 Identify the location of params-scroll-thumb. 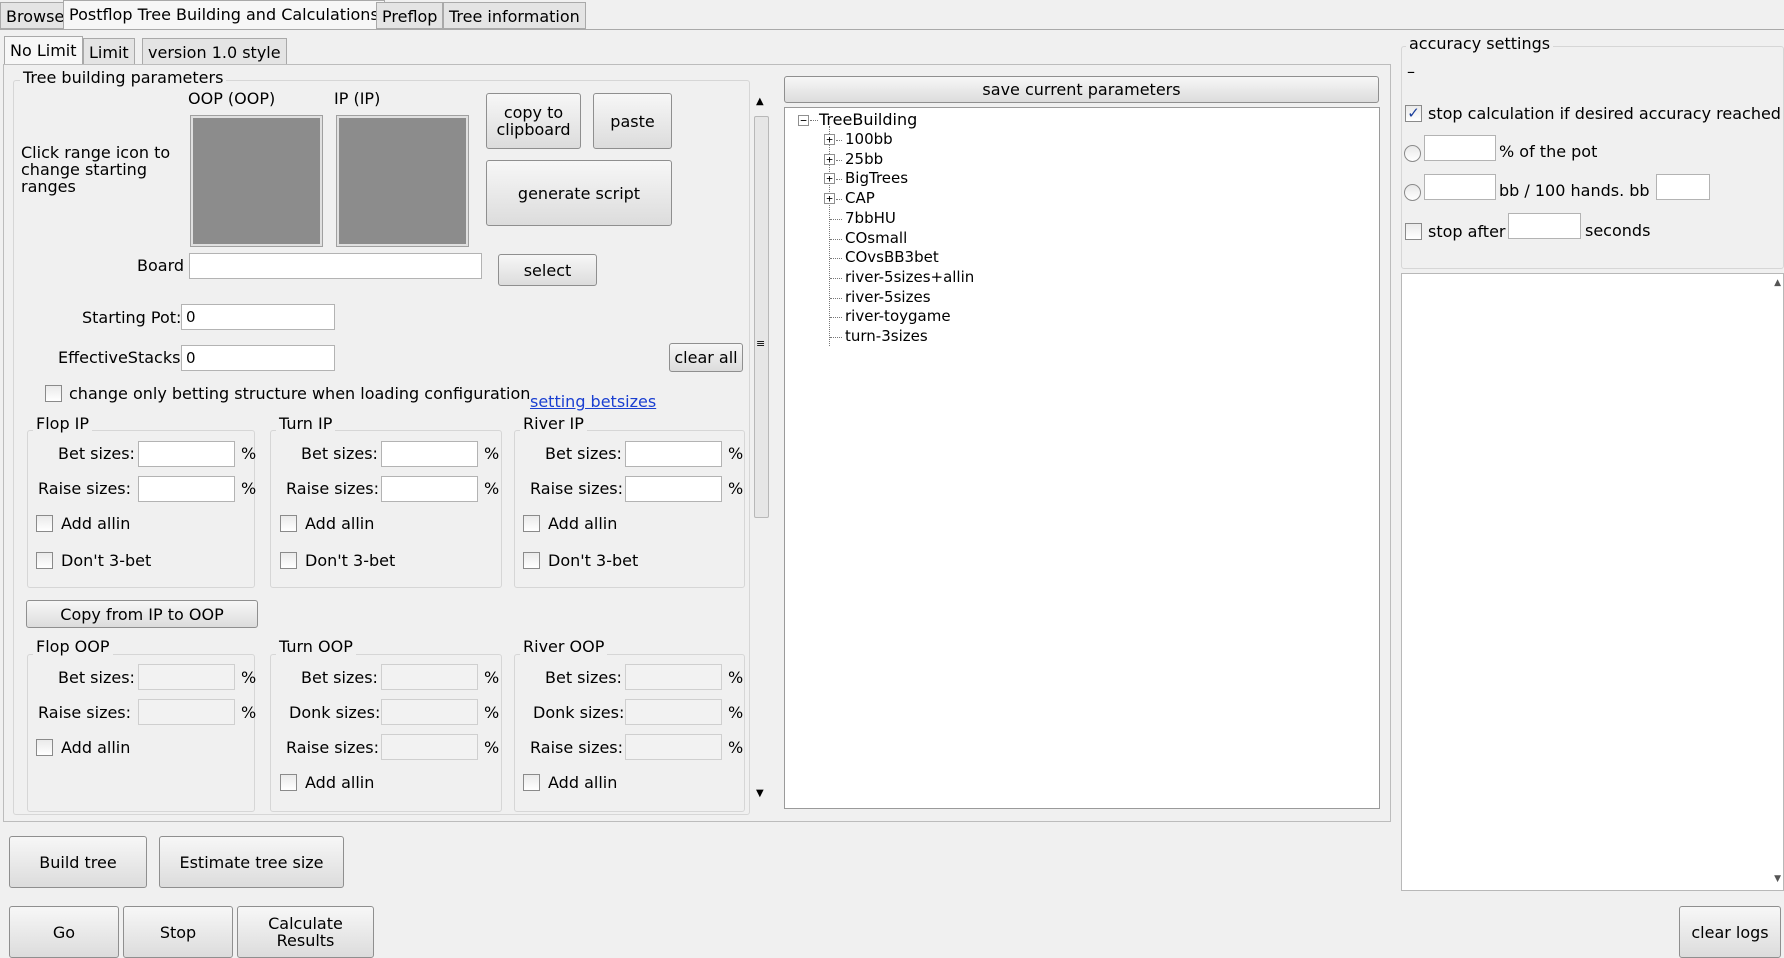
(761, 317).